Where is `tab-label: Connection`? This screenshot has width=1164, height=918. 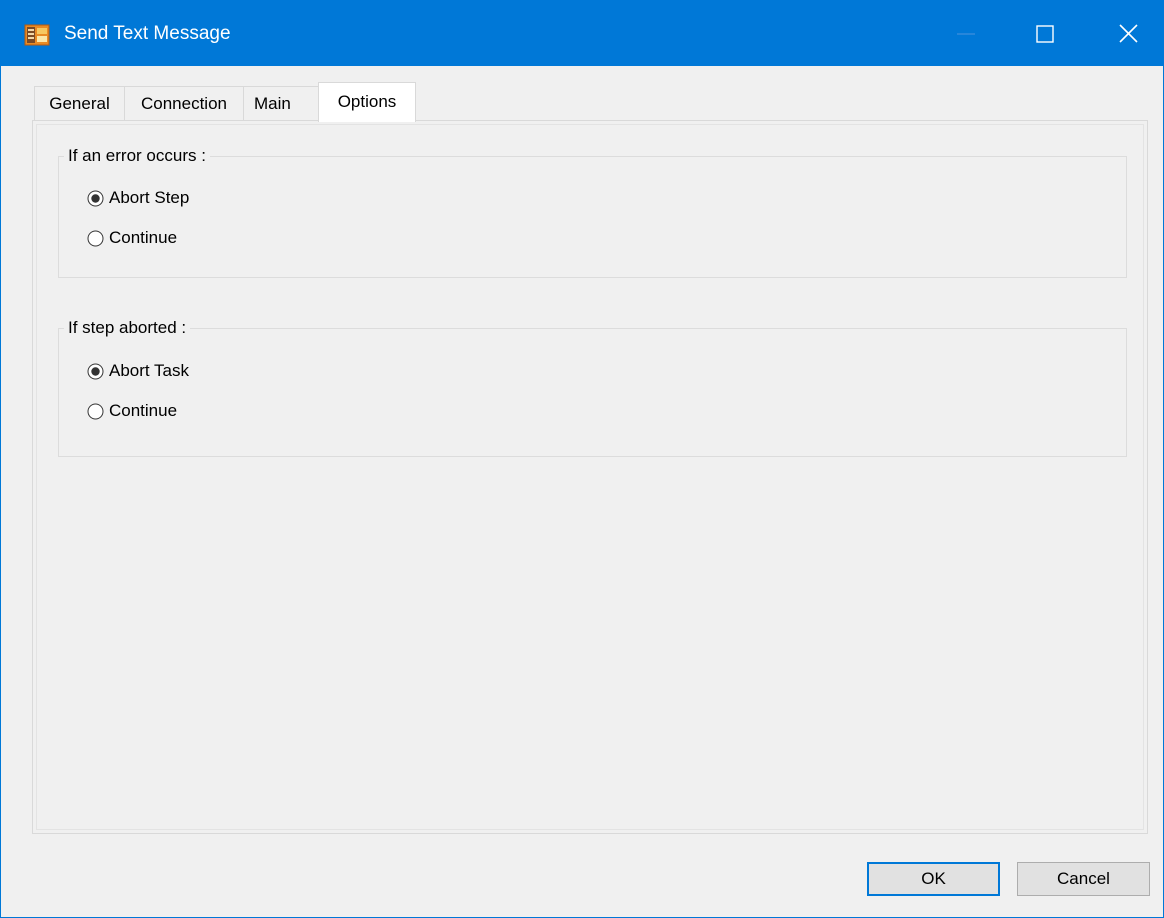
tab-label: Connection is located at coordinates (183, 103).